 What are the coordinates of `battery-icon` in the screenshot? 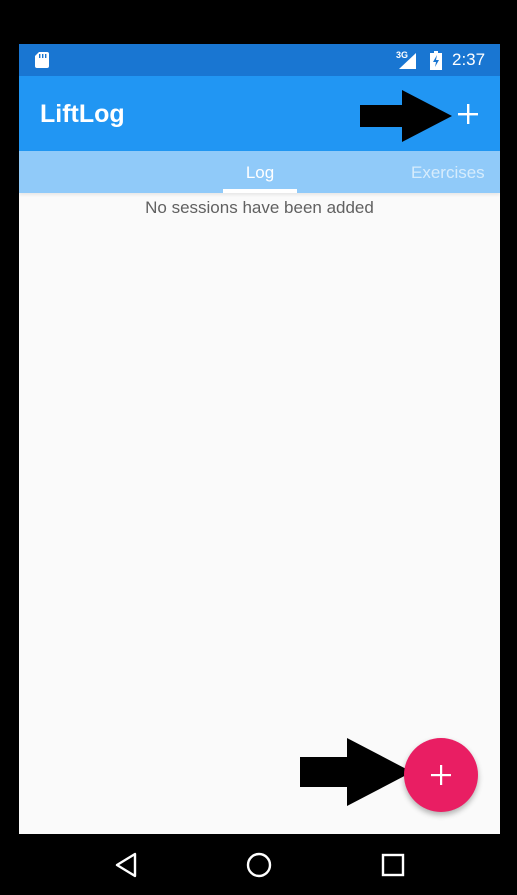 It's located at (436, 60).